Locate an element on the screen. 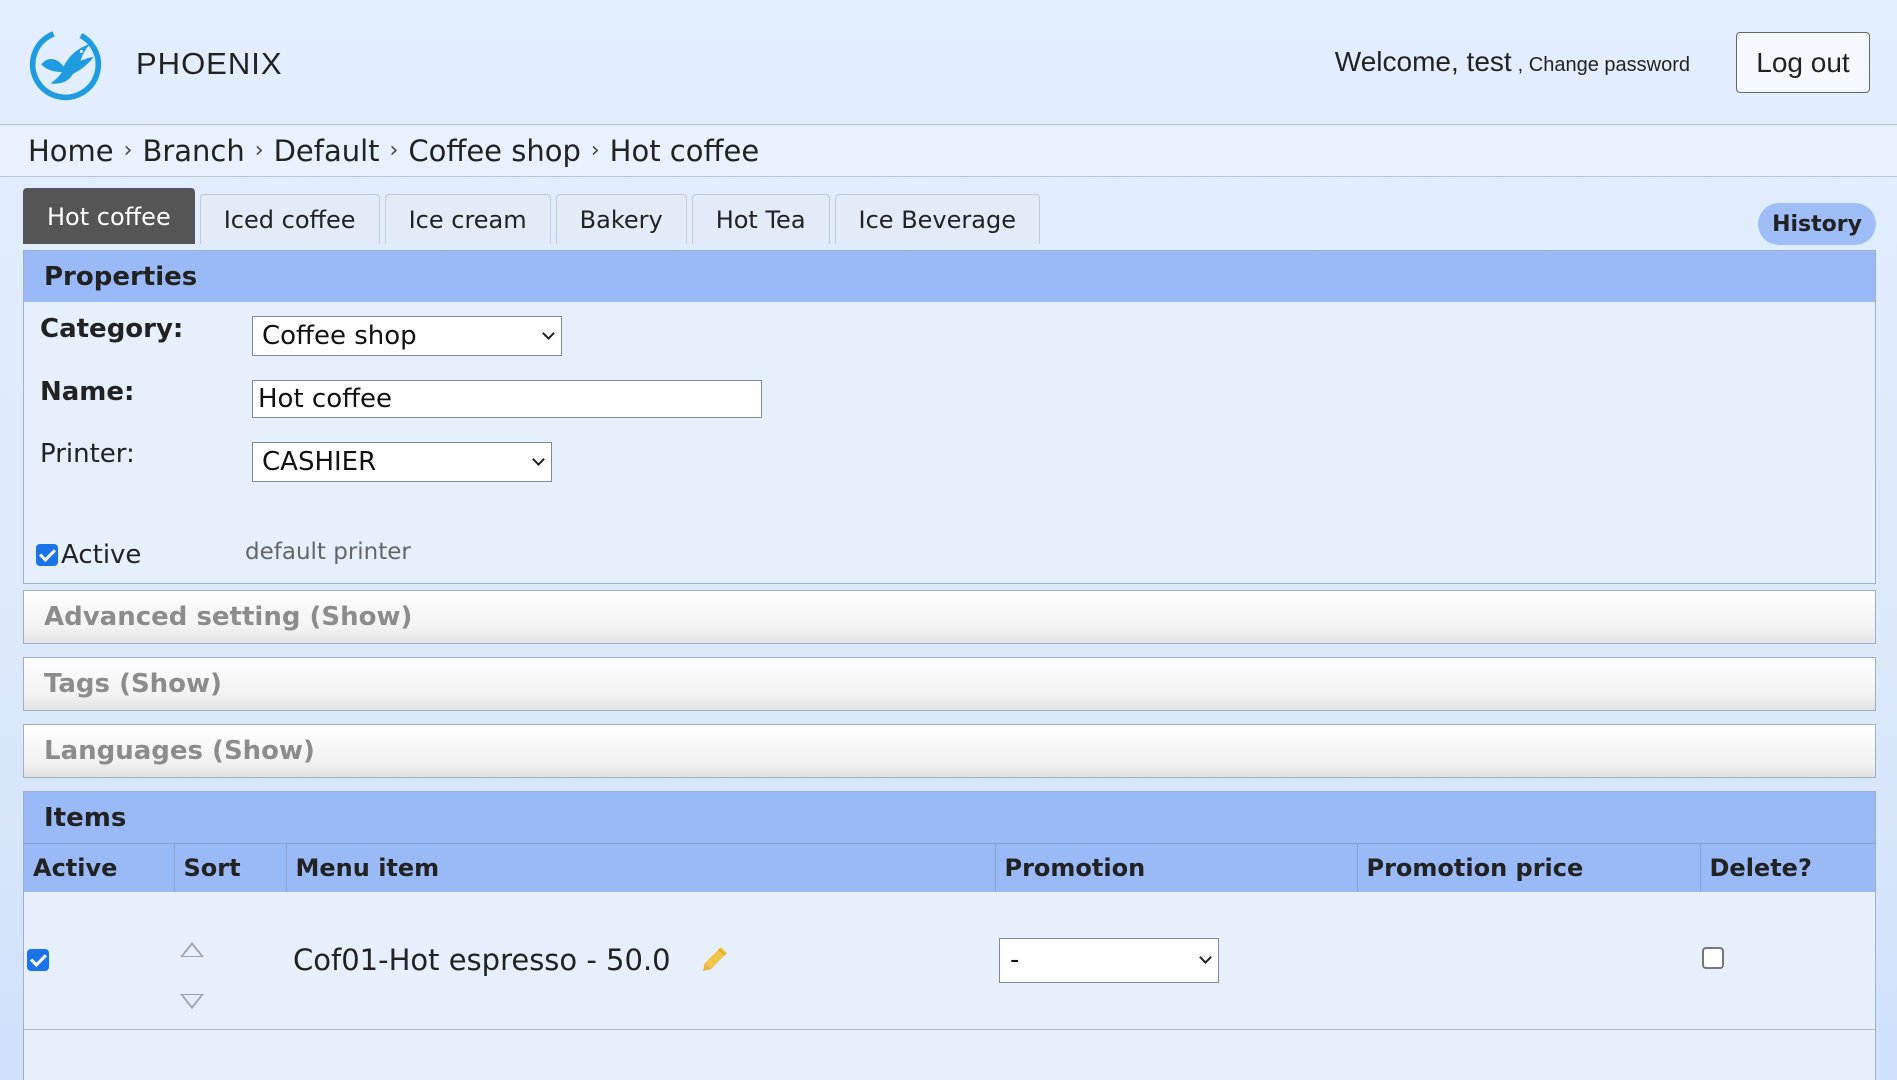 Image resolution: width=1897 pixels, height=1080 pixels. printer-select: CASHIER is located at coordinates (402, 462).